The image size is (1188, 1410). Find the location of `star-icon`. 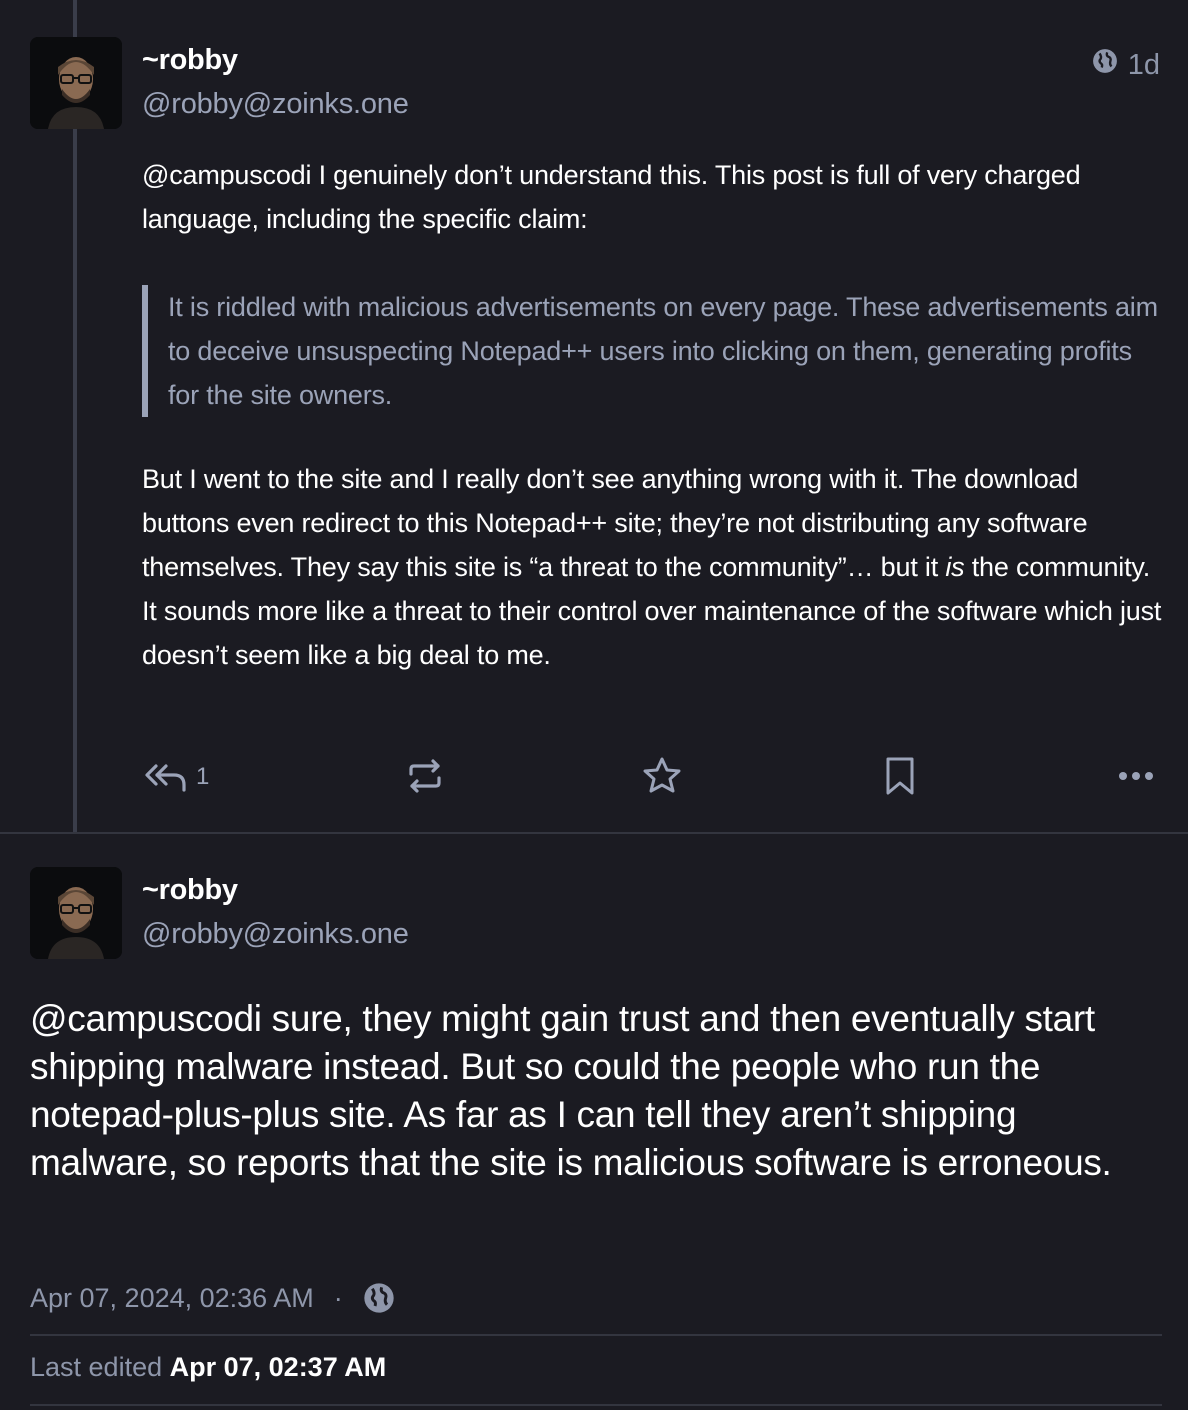

star-icon is located at coordinates (662, 775).